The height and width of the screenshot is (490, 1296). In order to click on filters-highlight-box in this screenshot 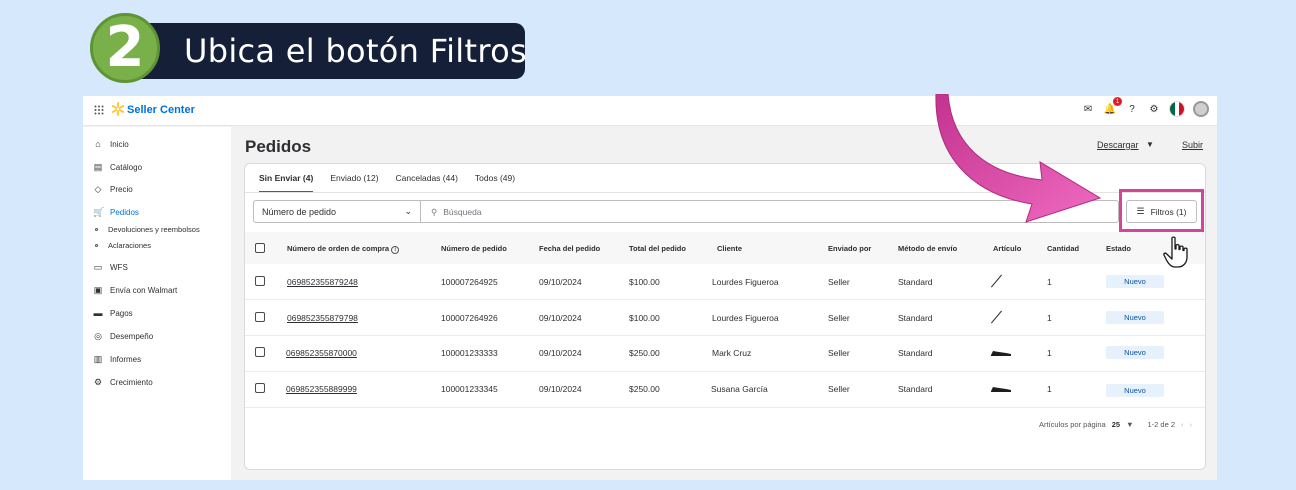, I will do `click(1161, 210)`.